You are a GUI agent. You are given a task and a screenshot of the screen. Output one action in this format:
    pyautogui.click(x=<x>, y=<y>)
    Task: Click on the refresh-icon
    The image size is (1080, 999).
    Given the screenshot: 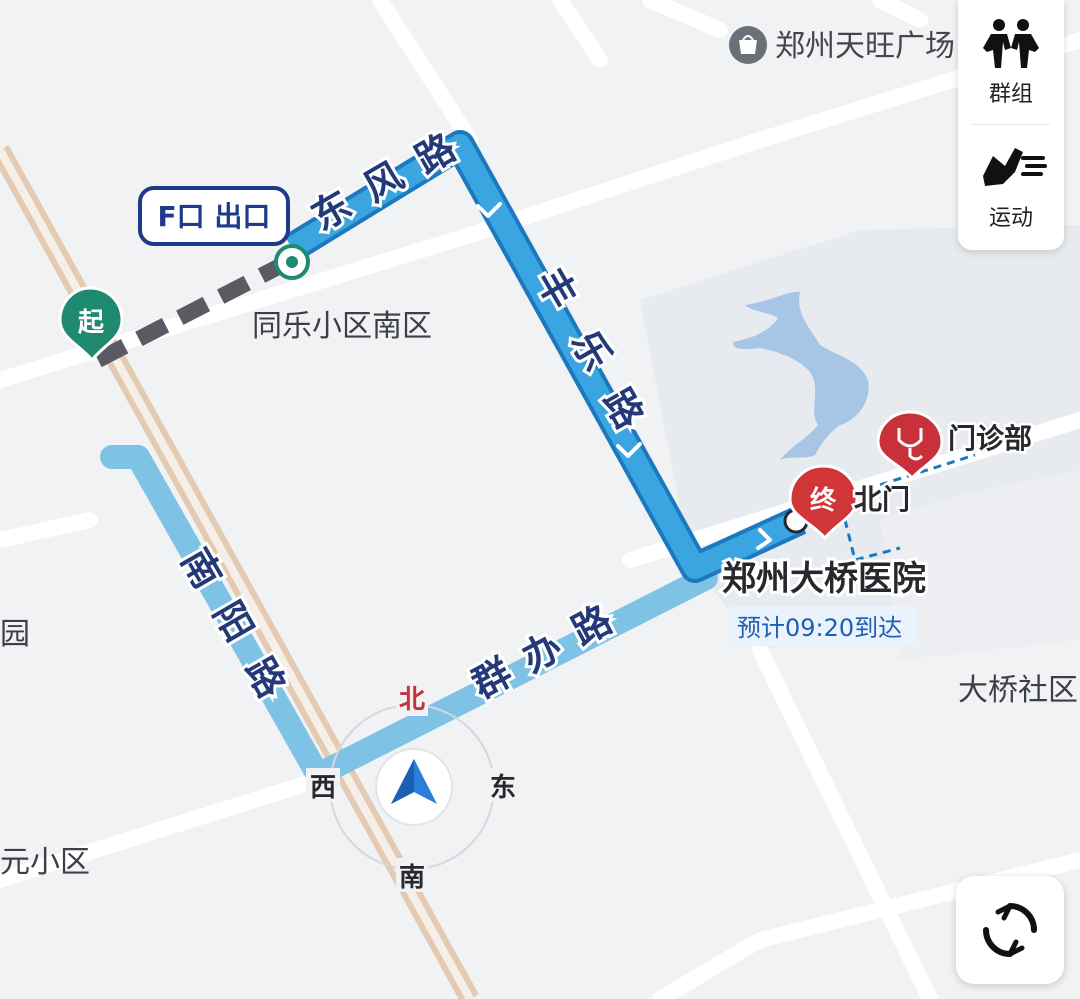 What is the action you would take?
    pyautogui.click(x=1010, y=930)
    